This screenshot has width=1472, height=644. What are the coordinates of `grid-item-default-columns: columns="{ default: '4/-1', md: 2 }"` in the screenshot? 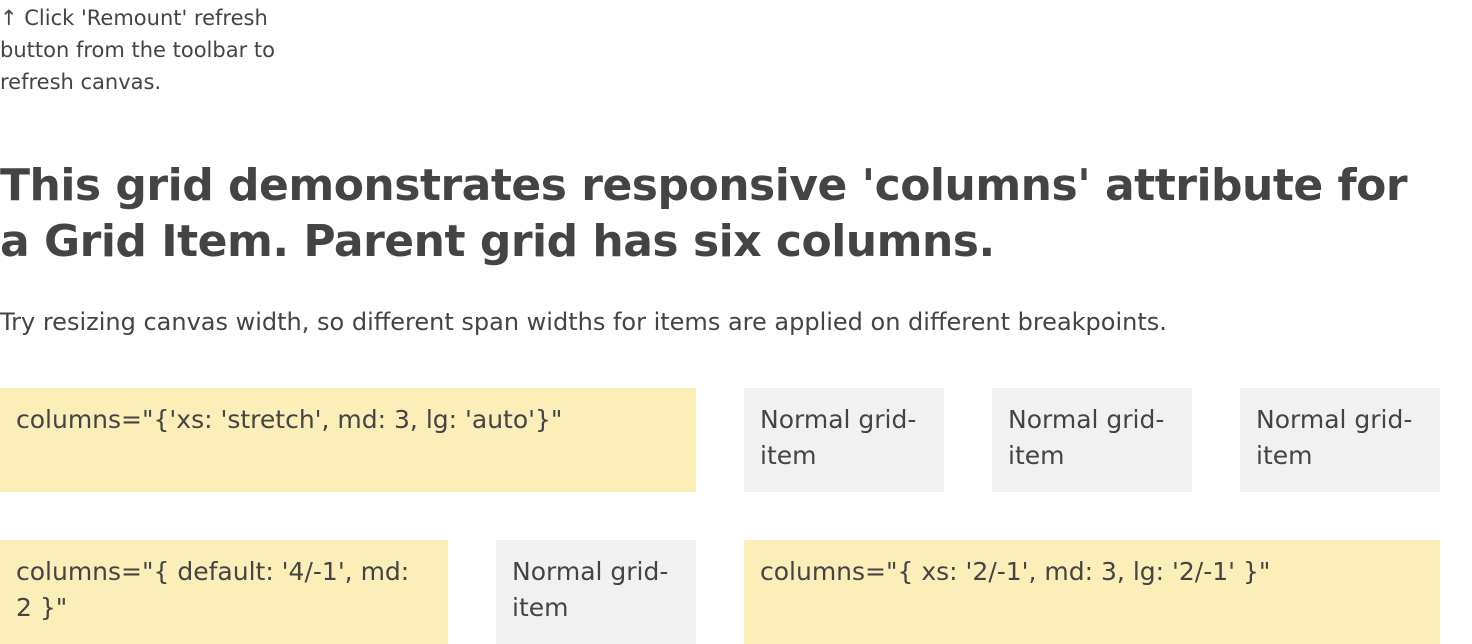 It's located at (224, 592).